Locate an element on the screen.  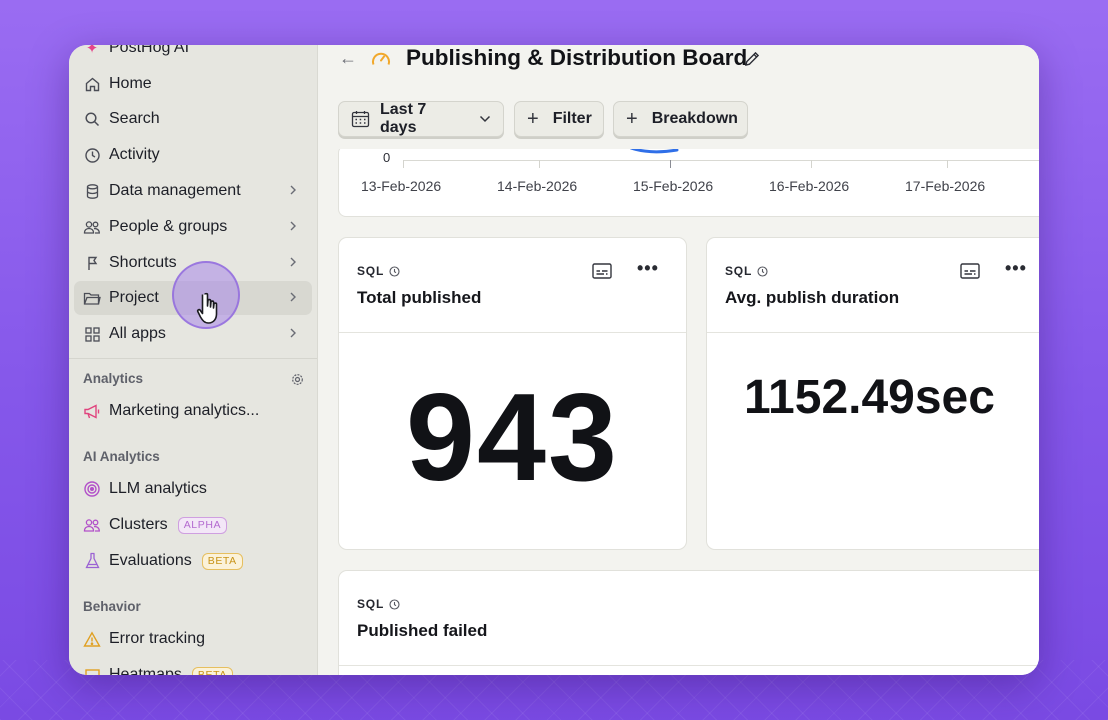
apps-icon is located at coordinates (92, 334).